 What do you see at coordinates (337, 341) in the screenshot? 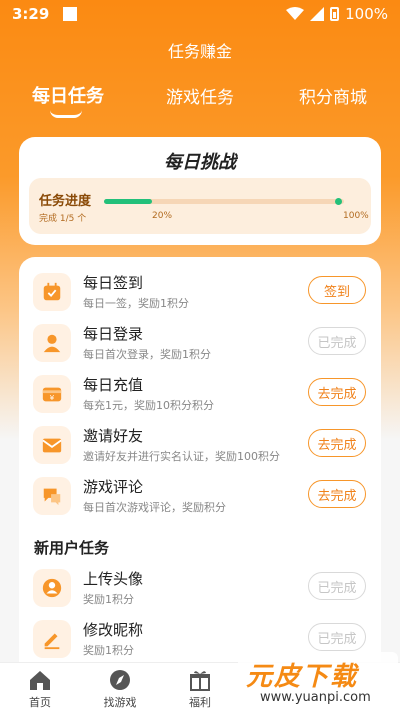
I see `login-completed-button: 已完成` at bounding box center [337, 341].